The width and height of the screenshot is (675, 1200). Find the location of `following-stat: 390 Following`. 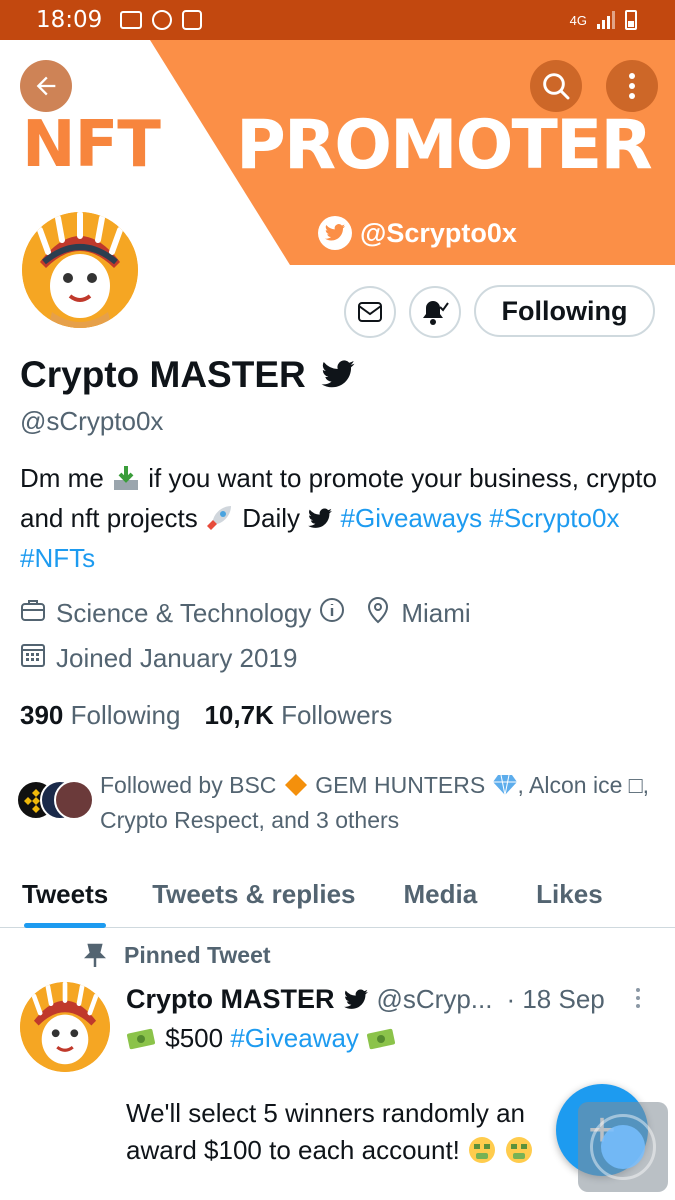

following-stat: 390 Following is located at coordinates (100, 715).